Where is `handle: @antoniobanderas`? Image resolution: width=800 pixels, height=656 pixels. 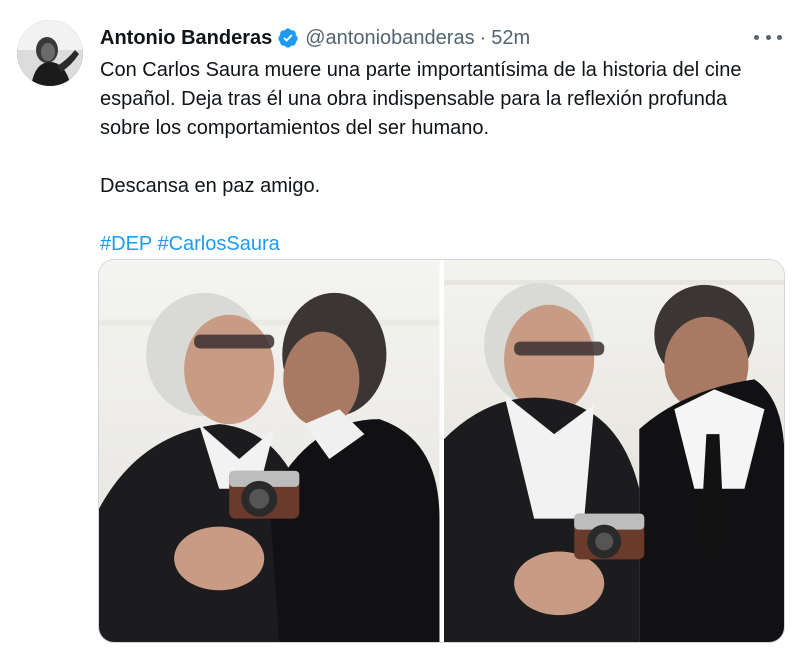
handle: @antoniobanderas is located at coordinates (389, 38).